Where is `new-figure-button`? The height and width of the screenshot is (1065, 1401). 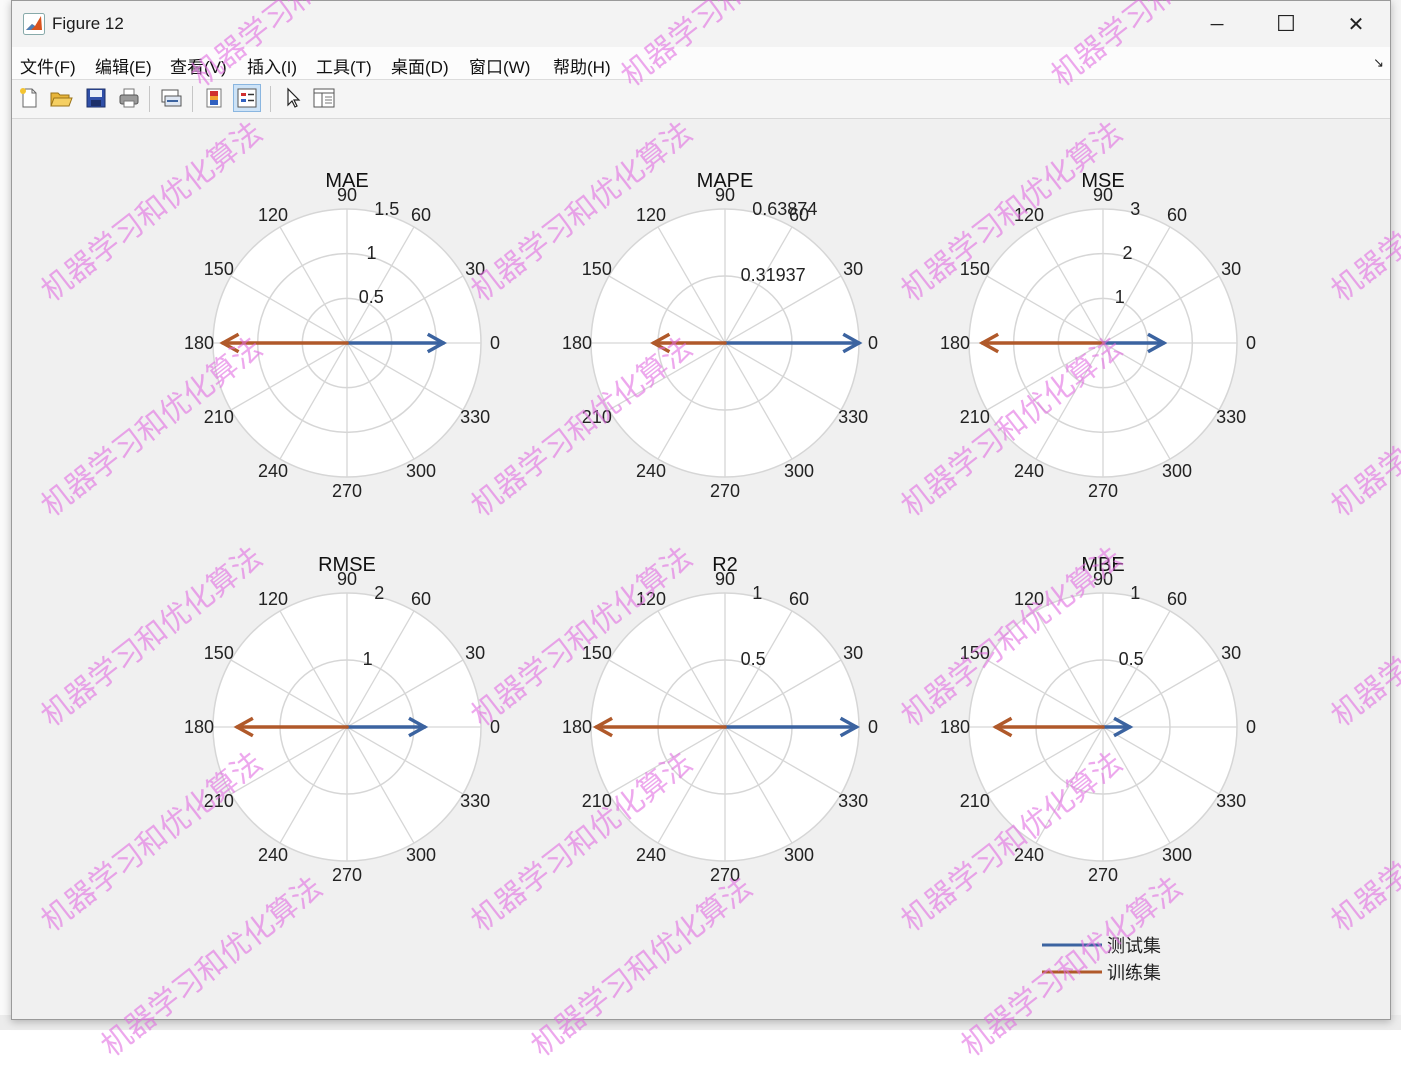 new-figure-button is located at coordinates (29, 98).